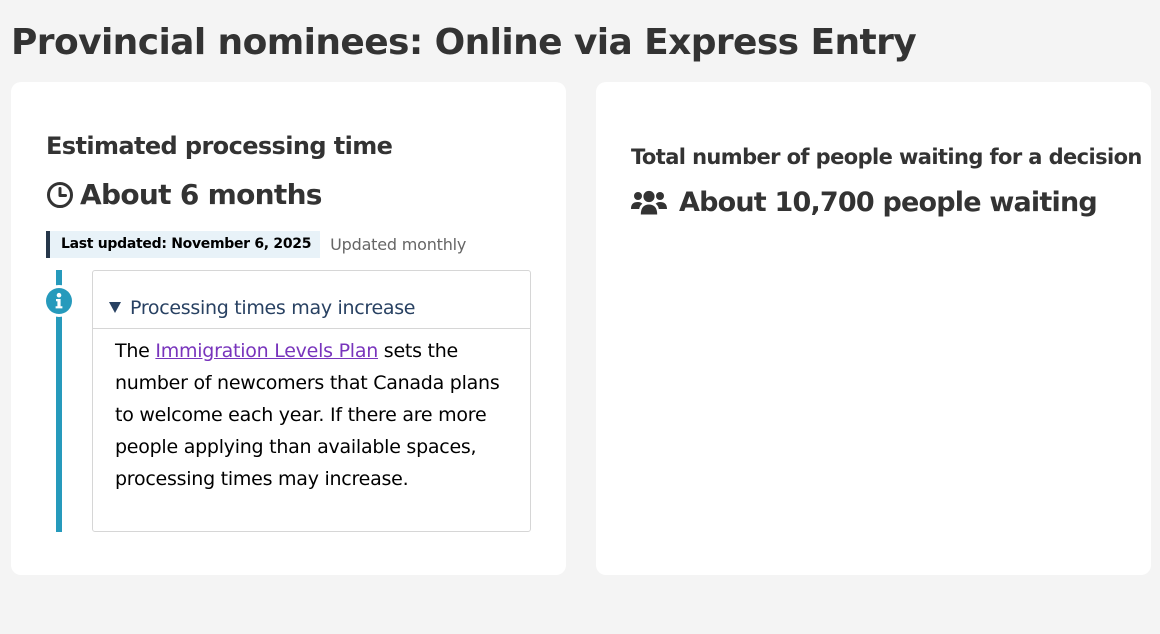  What do you see at coordinates (398, 244) in the screenshot?
I see `update-frequency-note: Updated monthly` at bounding box center [398, 244].